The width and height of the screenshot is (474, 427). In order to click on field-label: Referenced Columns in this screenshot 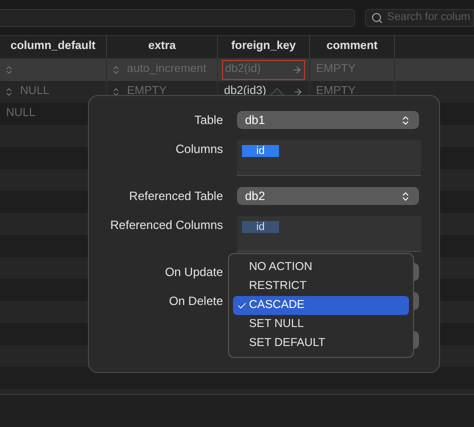, I will do `click(166, 225)`.